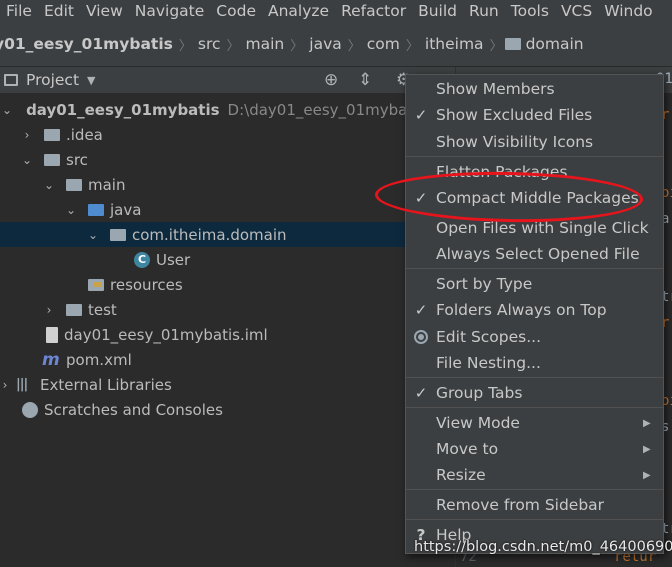  Describe the element at coordinates (142, 259) in the screenshot. I see `class-icon: C` at that location.